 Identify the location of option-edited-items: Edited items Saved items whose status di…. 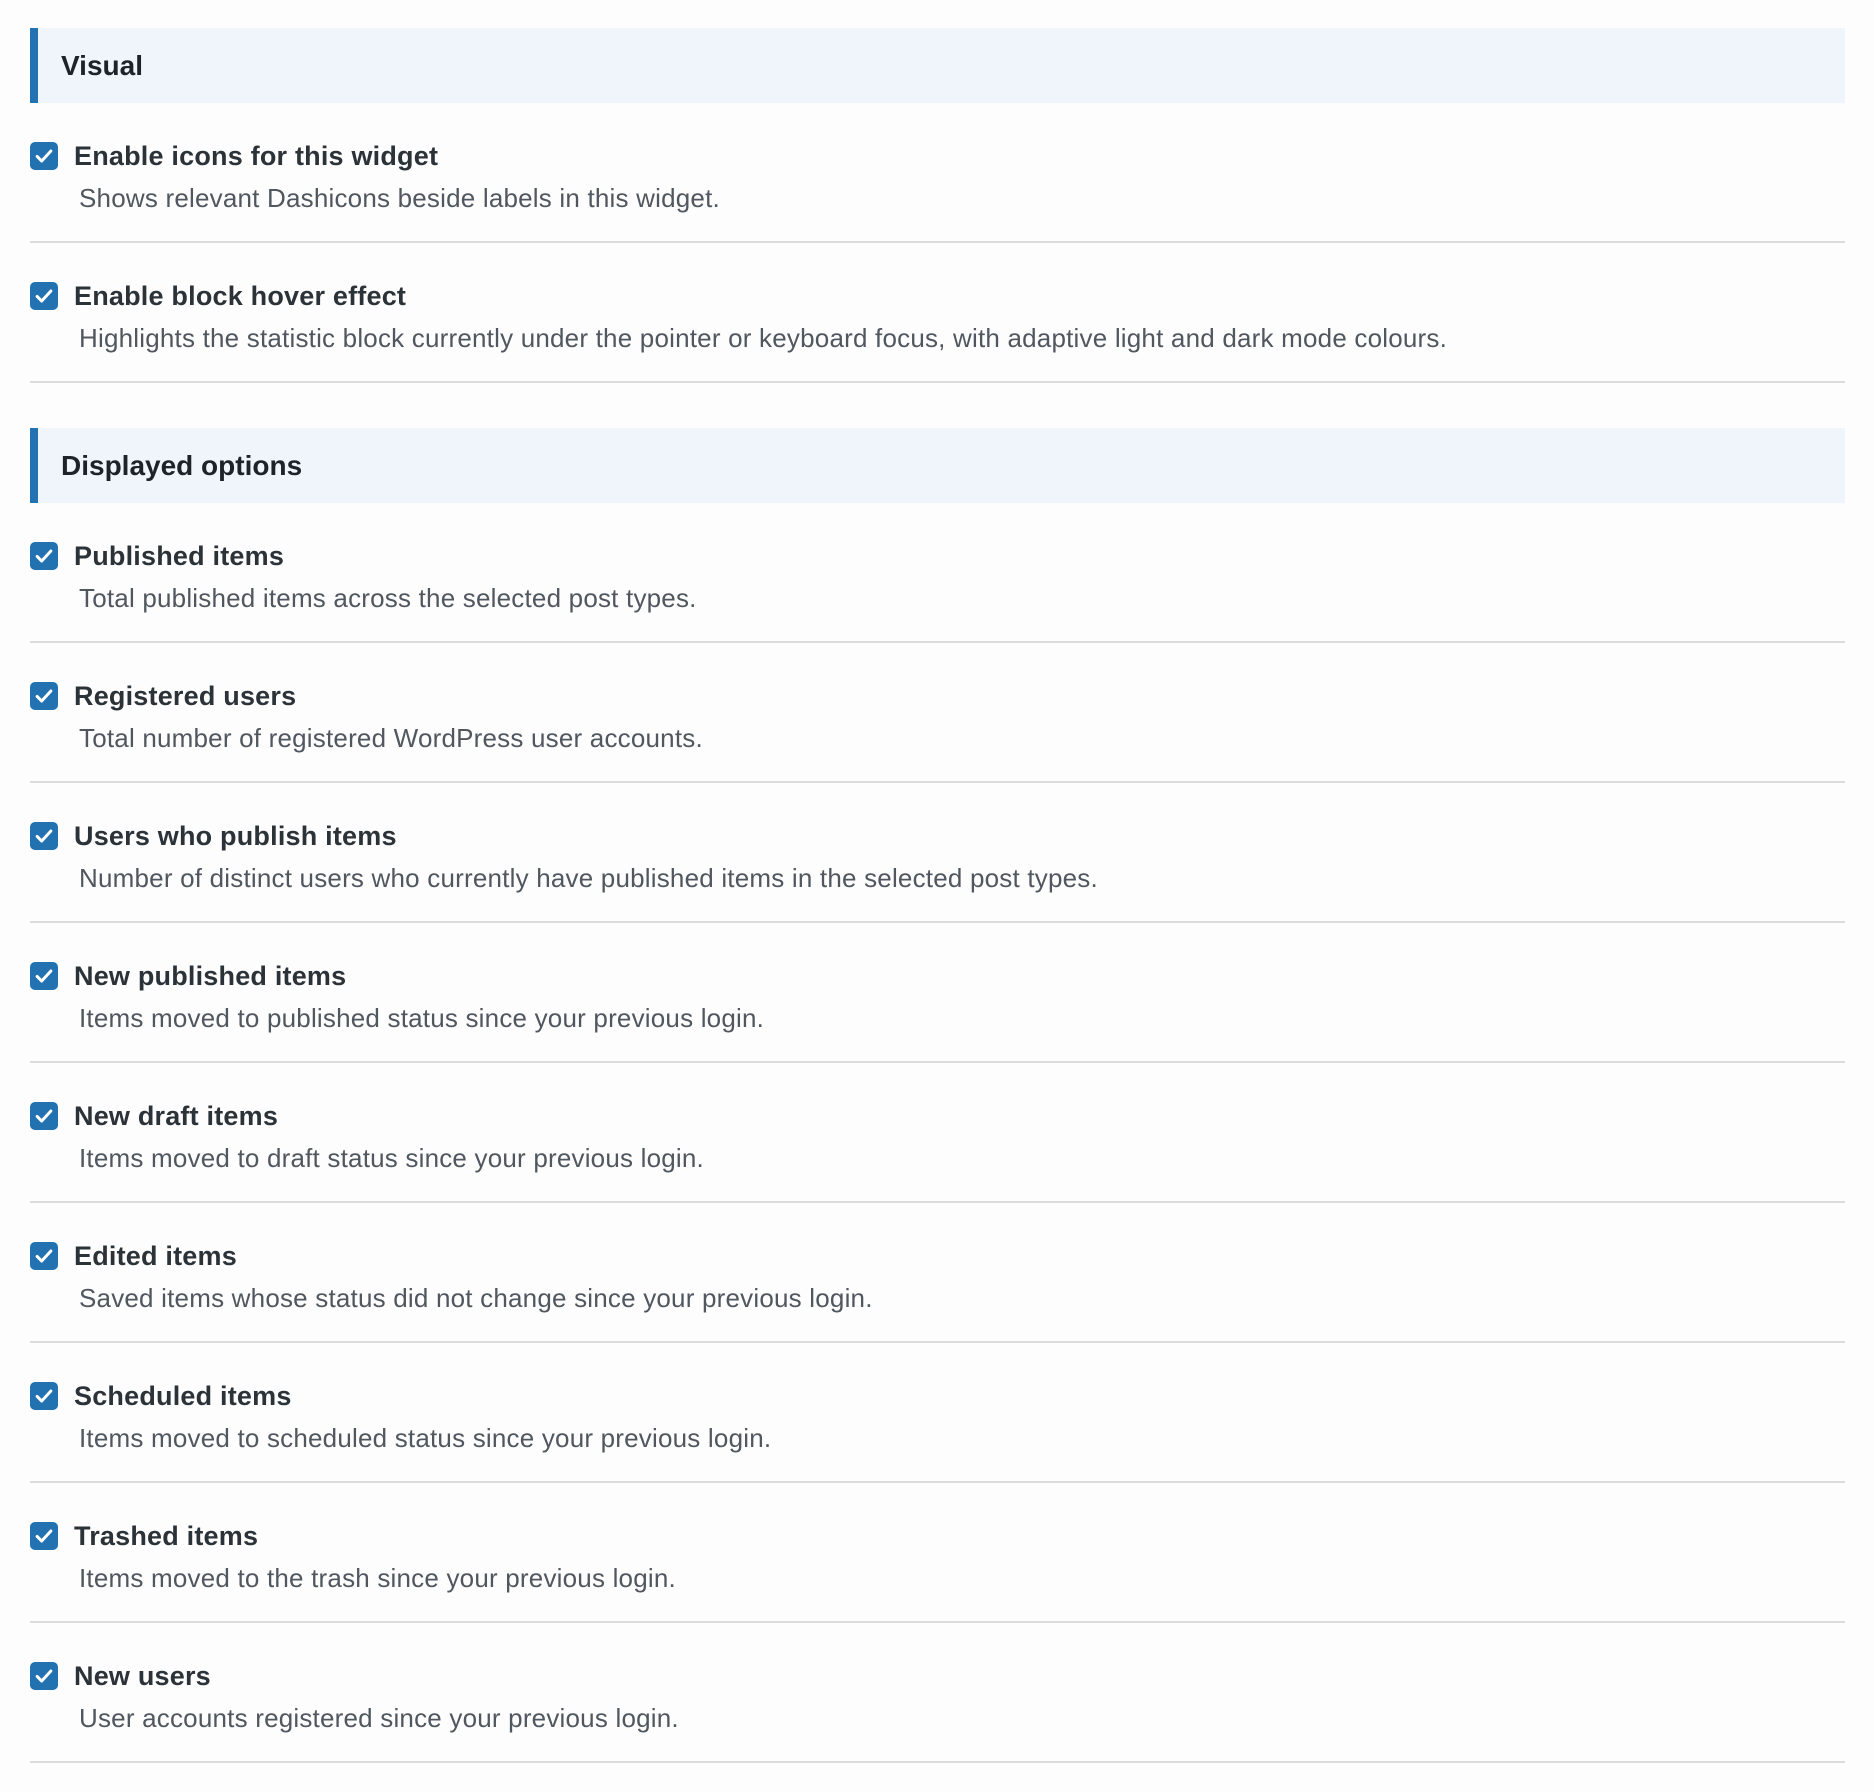
(937, 1273).